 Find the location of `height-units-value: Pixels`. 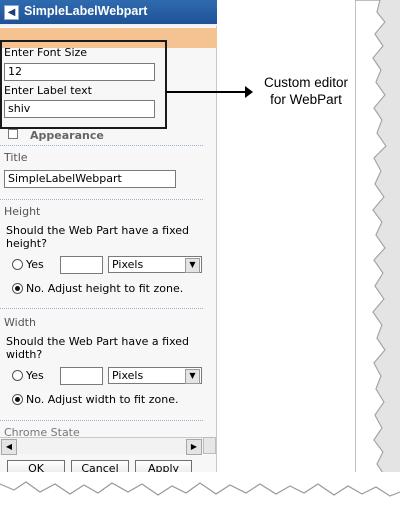

height-units-value: Pixels is located at coordinates (128, 264).